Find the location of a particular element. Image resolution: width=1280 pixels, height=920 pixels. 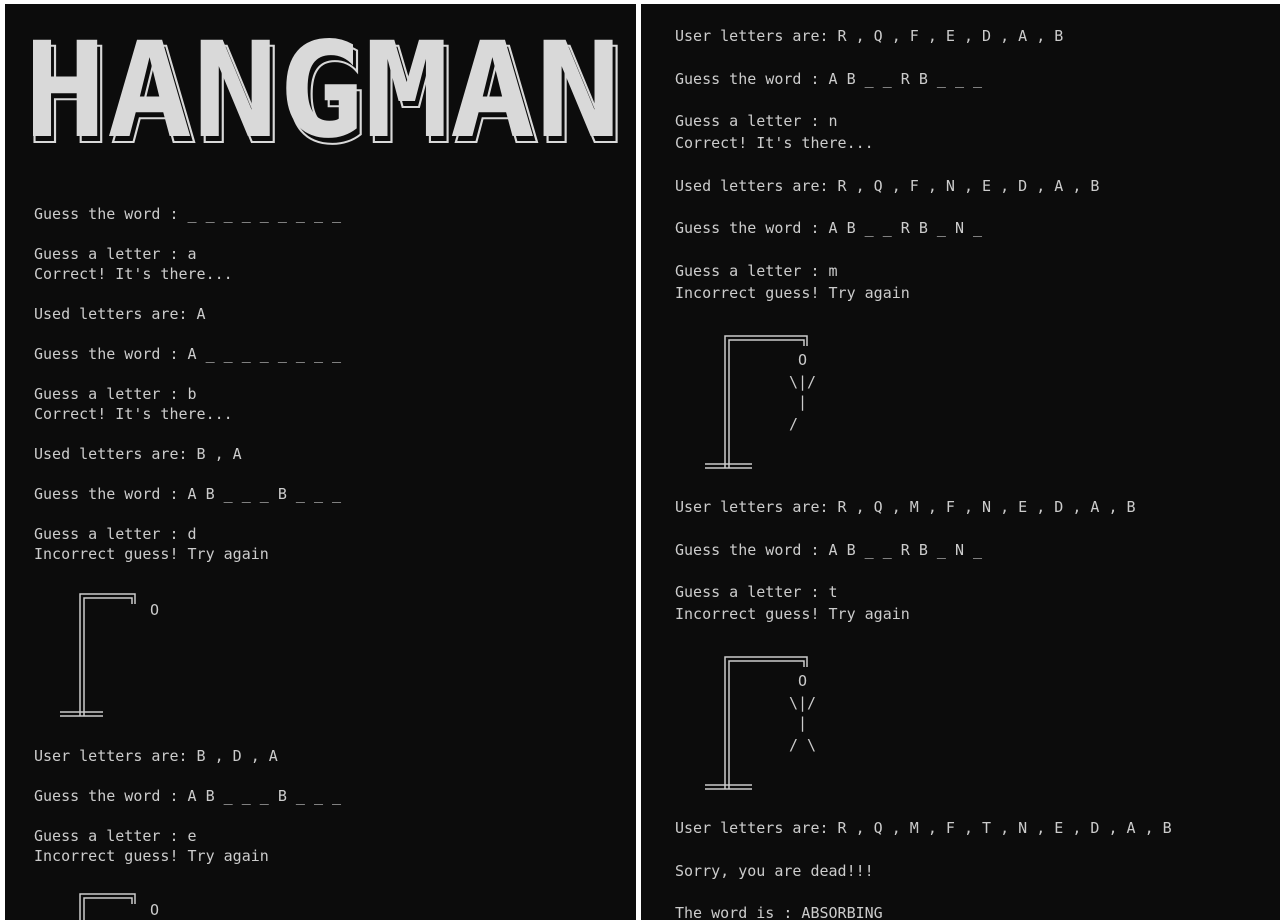

terminal-line: Sorry, you are dead!!! is located at coordinates (774, 871).